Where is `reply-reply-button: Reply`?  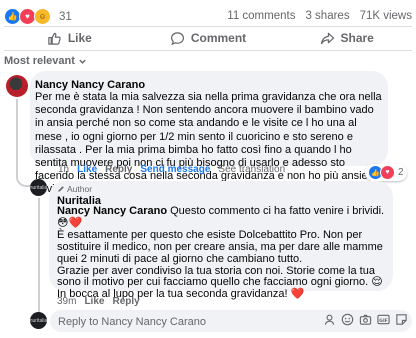 reply-reply-button: Reply is located at coordinates (125, 301).